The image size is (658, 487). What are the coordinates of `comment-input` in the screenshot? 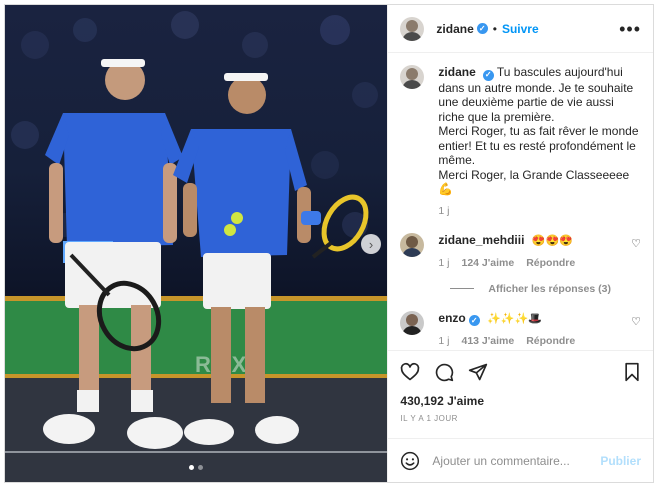 It's located at (516, 460).